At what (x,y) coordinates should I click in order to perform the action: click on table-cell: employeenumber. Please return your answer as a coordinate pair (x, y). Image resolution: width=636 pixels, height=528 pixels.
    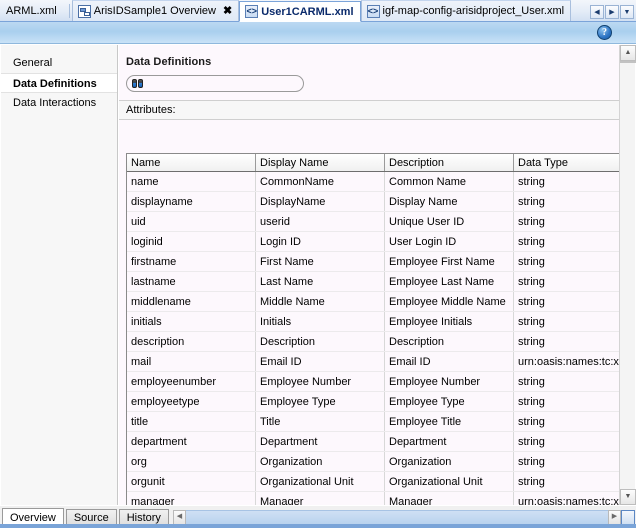
    Looking at the image, I should click on (191, 381).